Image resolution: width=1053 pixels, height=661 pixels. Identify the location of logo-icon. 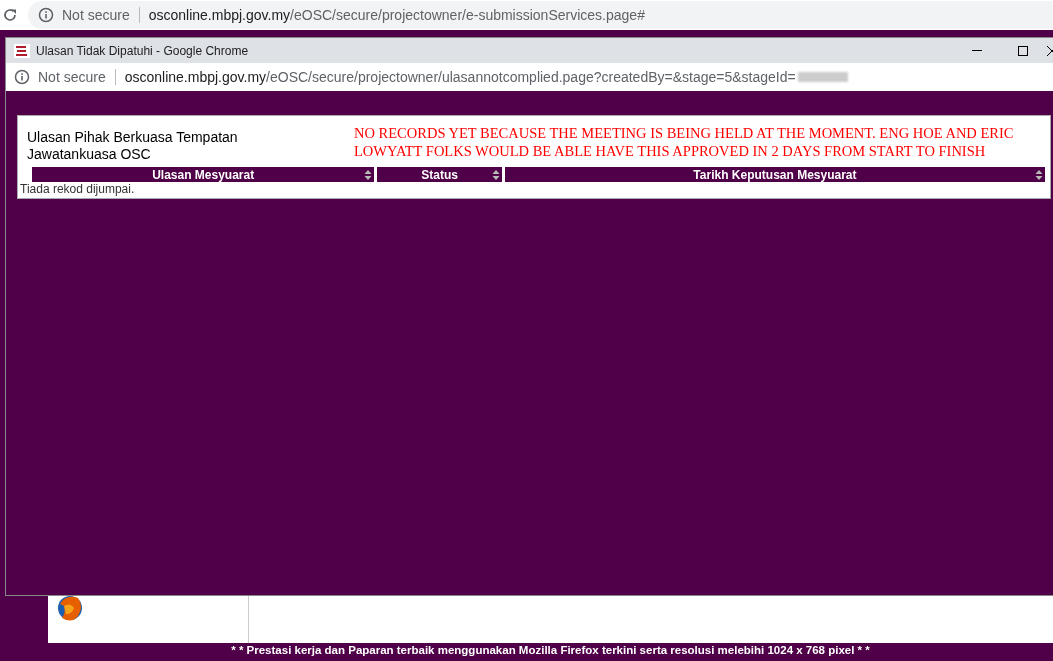
(22, 50).